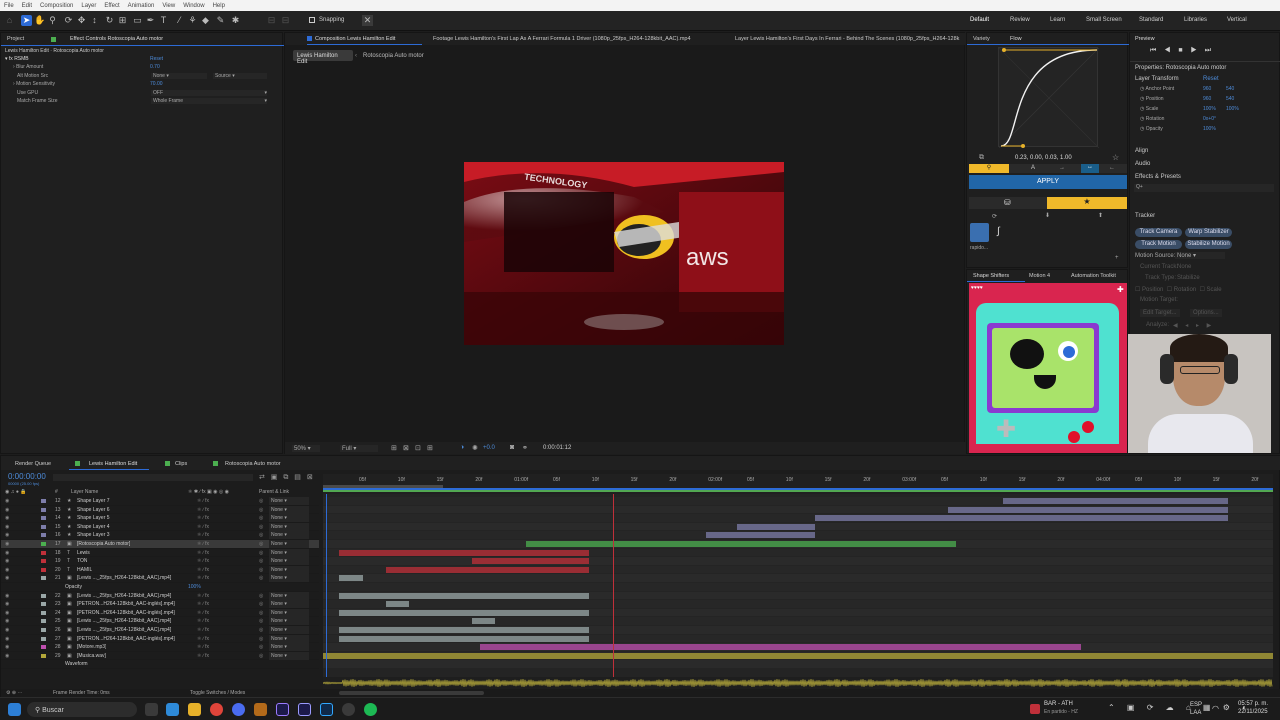  Describe the element at coordinates (1209, 129) in the screenshot. I see `opacity-value: 100%` at that location.